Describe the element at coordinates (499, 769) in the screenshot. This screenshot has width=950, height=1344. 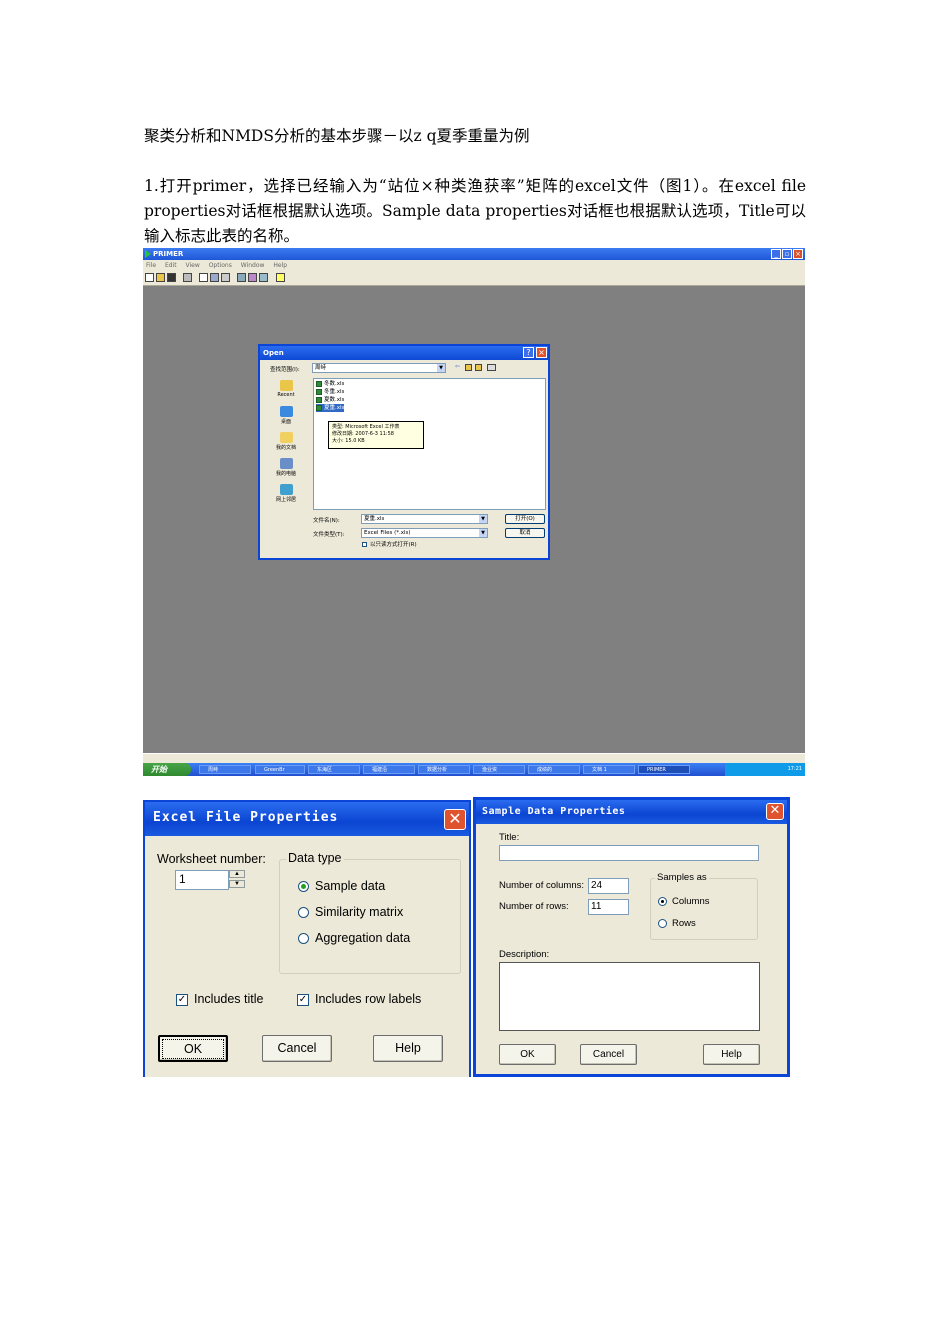
I see `taskbar-item: 渔业资` at that location.